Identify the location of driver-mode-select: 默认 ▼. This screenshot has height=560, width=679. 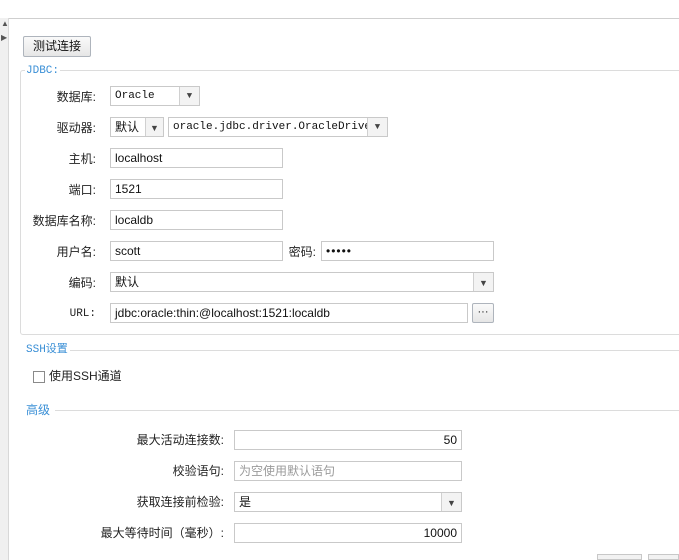
(137, 127).